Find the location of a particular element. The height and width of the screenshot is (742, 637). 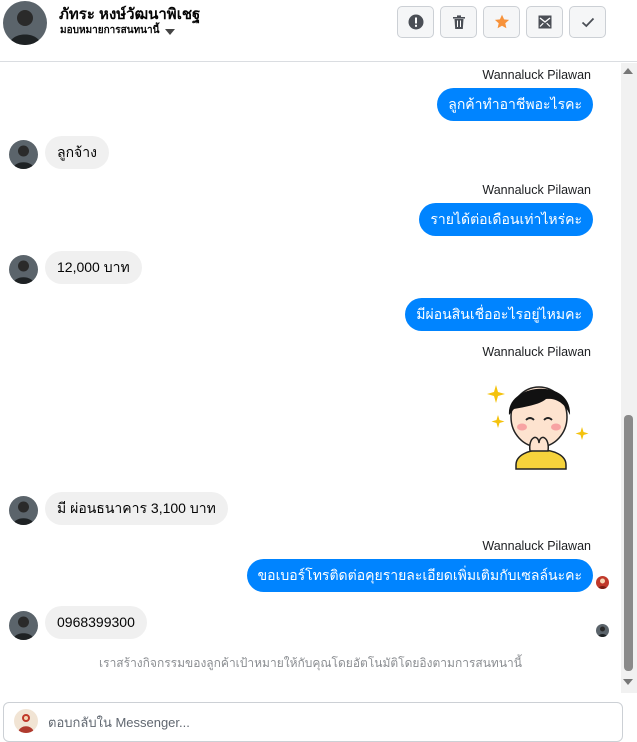

scroll-up-arrow-icon is located at coordinates (628, 71).